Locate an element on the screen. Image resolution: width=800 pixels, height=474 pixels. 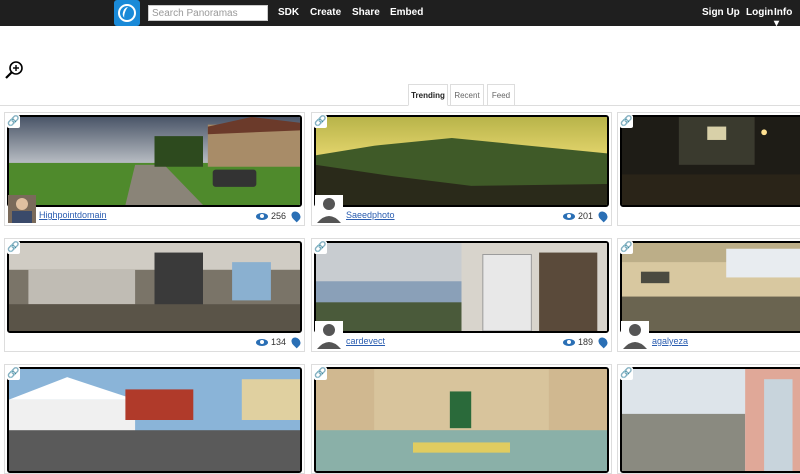
tab-feed: Feed is located at coordinates (501, 95).